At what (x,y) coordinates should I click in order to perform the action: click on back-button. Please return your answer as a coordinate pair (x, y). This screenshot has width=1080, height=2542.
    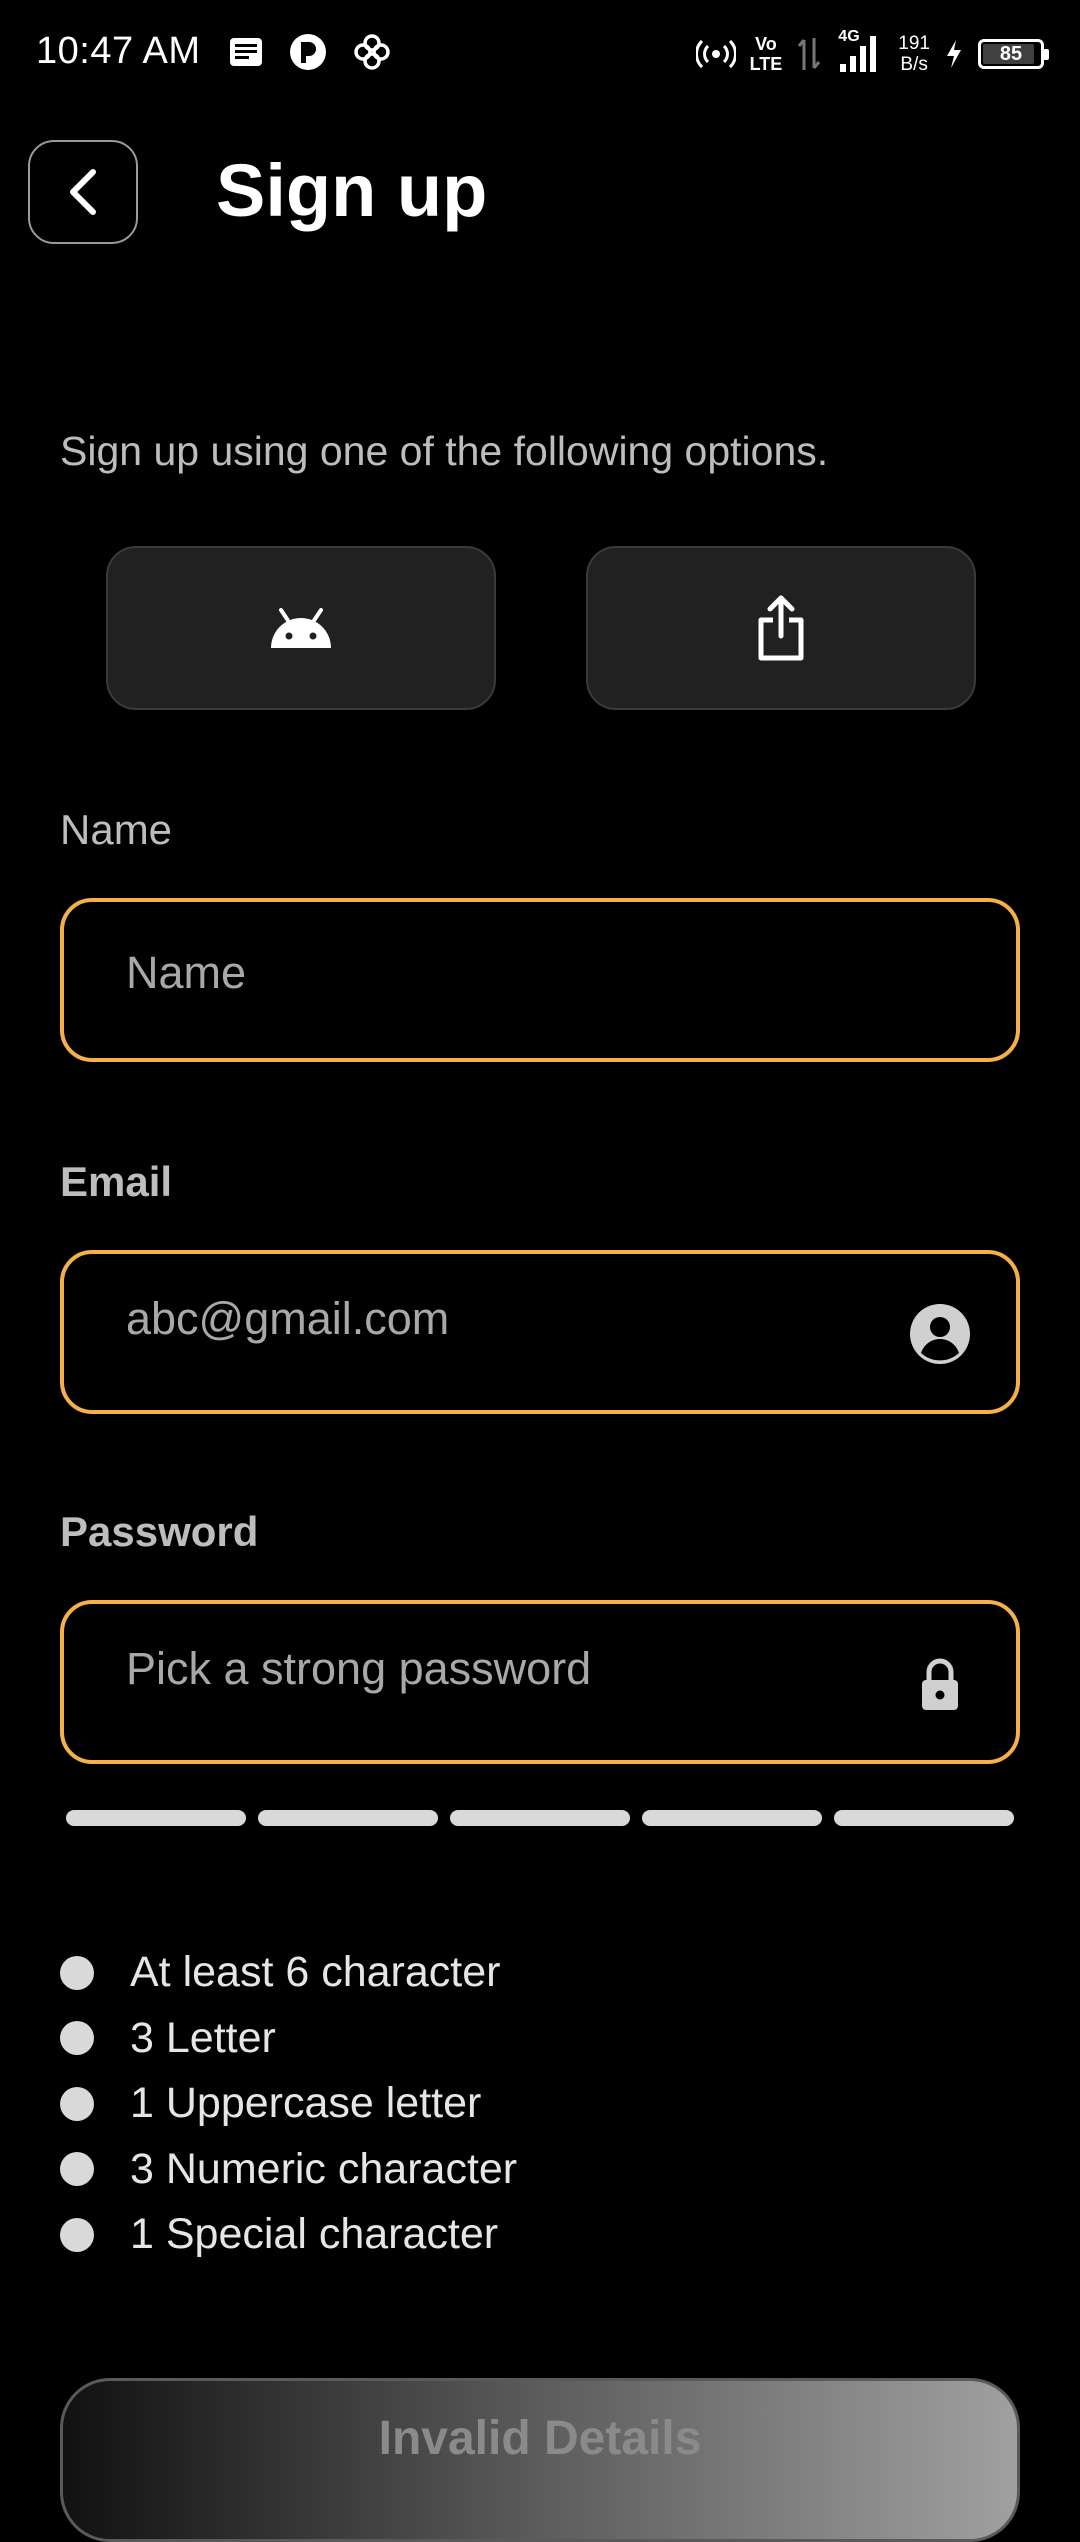
    Looking at the image, I should click on (83, 192).